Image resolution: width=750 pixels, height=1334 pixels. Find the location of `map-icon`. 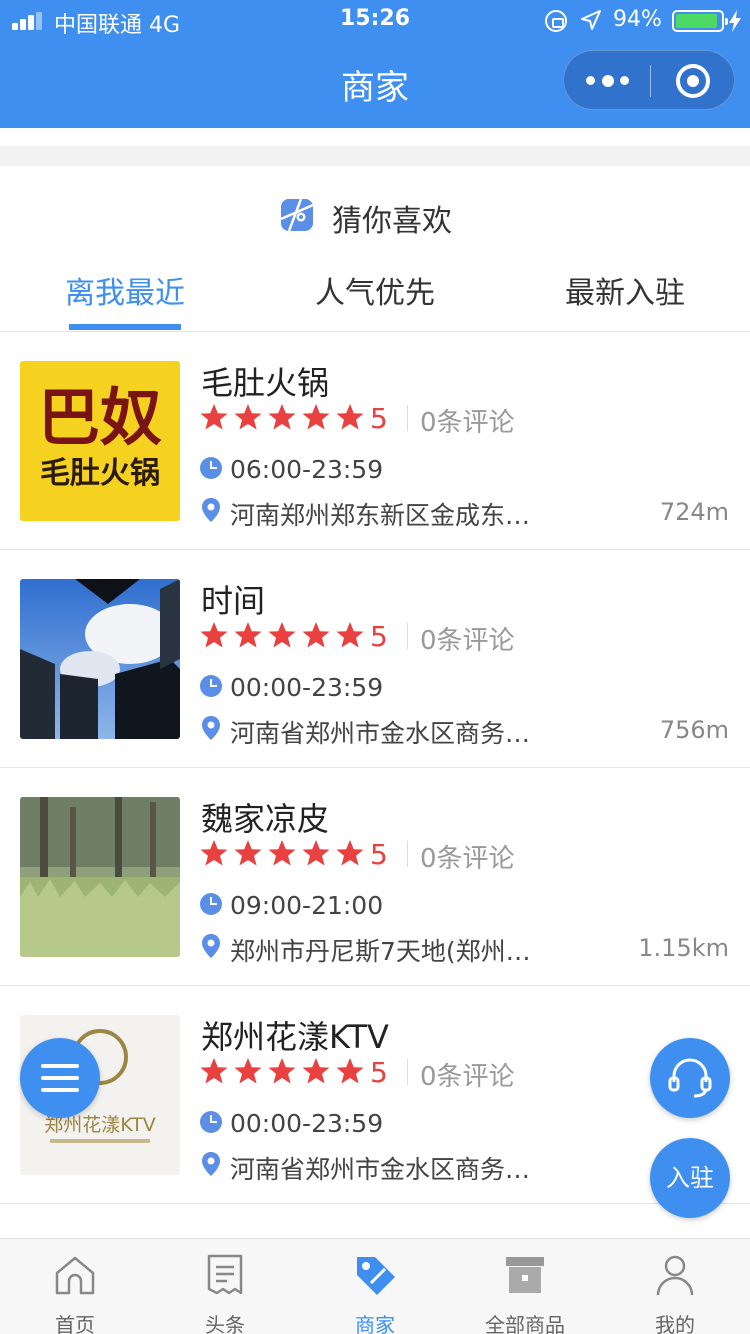

map-icon is located at coordinates (297, 215).